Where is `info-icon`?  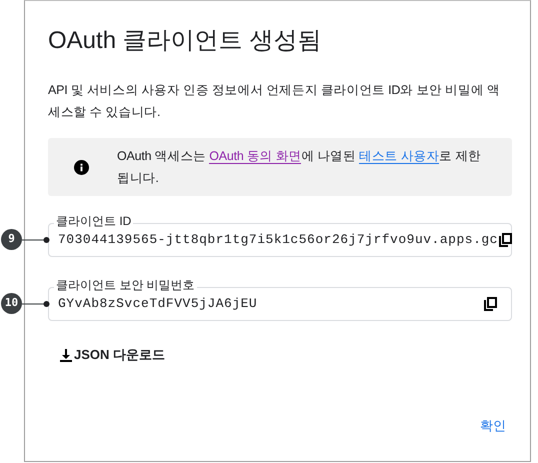
info-icon is located at coordinates (81, 167).